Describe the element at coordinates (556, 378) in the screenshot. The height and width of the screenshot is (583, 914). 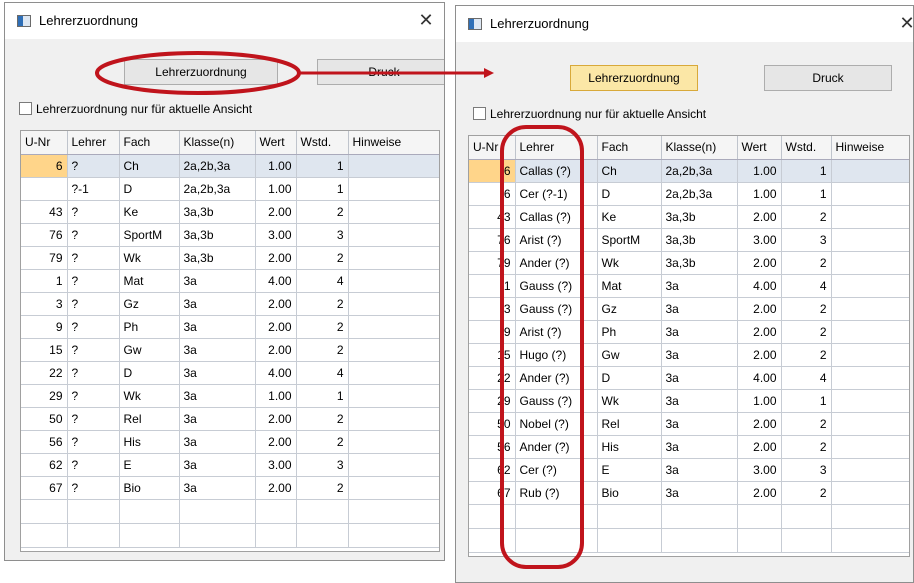
I see `cell-lehrer: Ander (?)` at that location.